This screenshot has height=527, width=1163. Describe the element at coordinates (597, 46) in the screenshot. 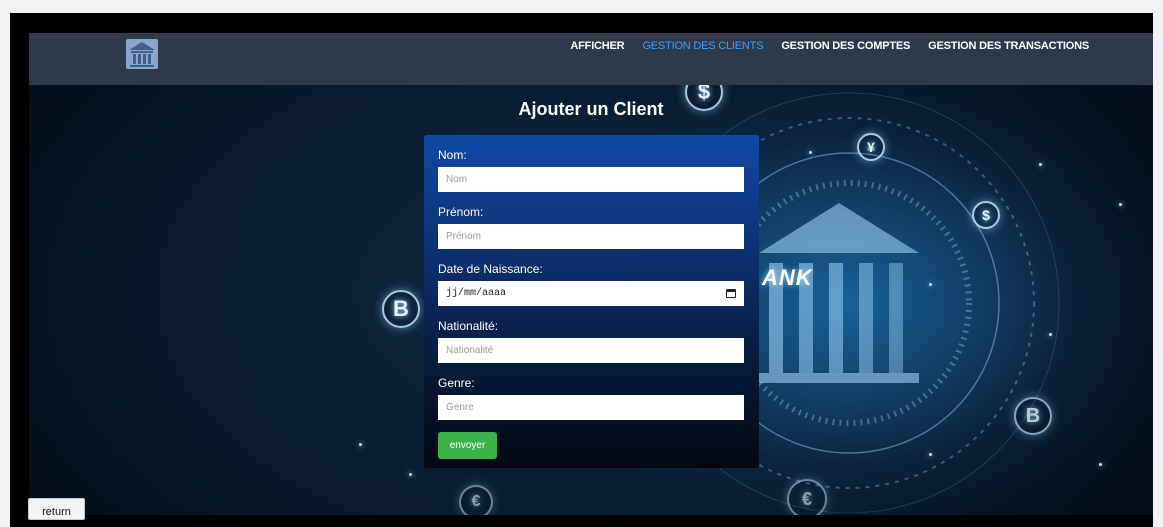

I see `nav-link-afficher: AFFICHER` at that location.